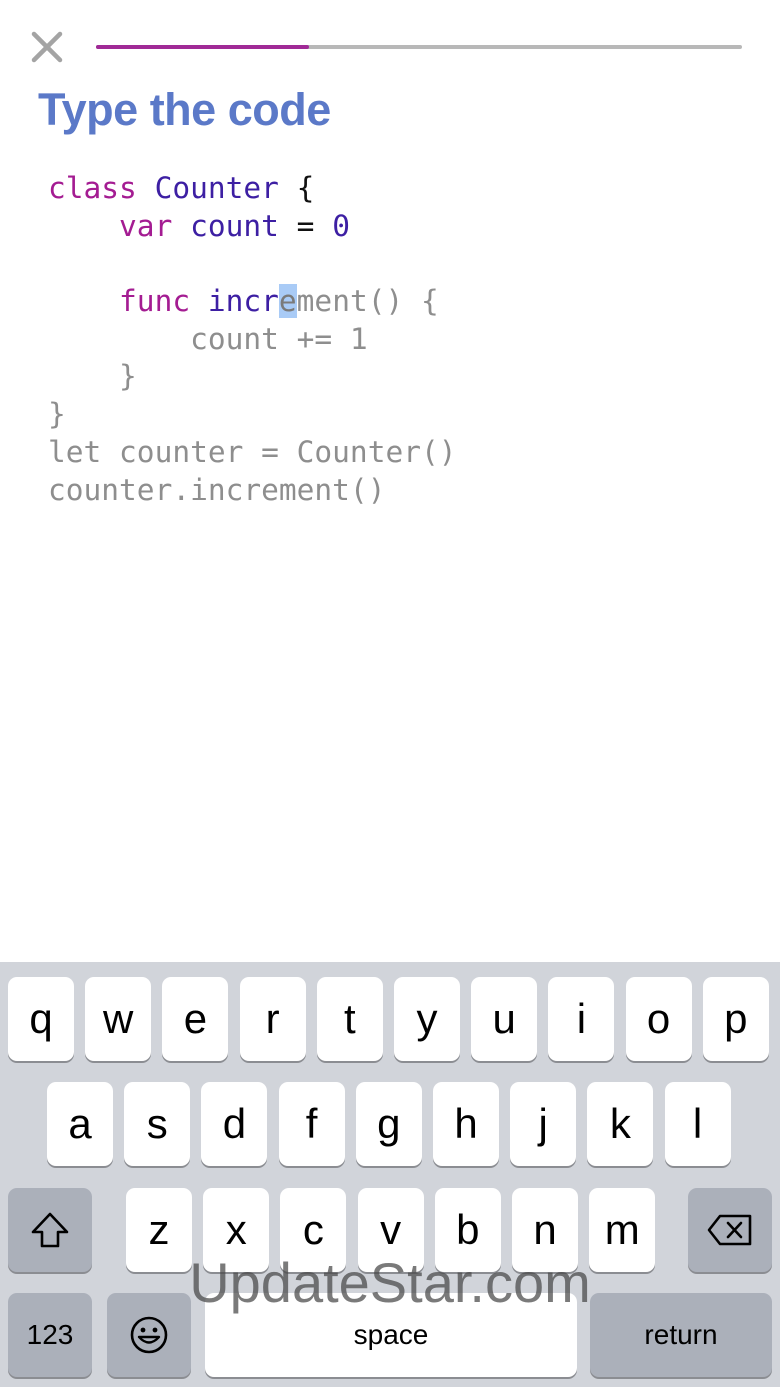 The height and width of the screenshot is (1387, 780). I want to click on key-g: g, so click(388, 1124).